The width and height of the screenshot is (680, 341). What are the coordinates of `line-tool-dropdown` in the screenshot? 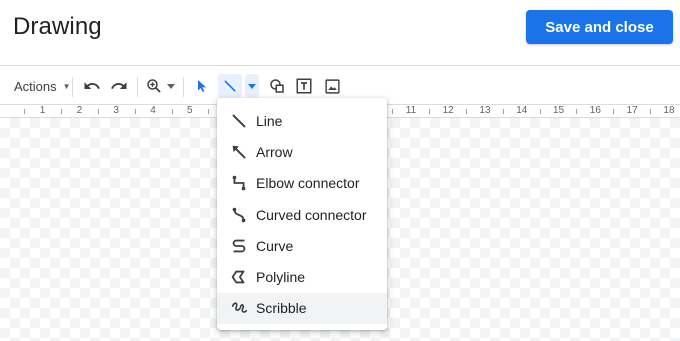 It's located at (252, 86).